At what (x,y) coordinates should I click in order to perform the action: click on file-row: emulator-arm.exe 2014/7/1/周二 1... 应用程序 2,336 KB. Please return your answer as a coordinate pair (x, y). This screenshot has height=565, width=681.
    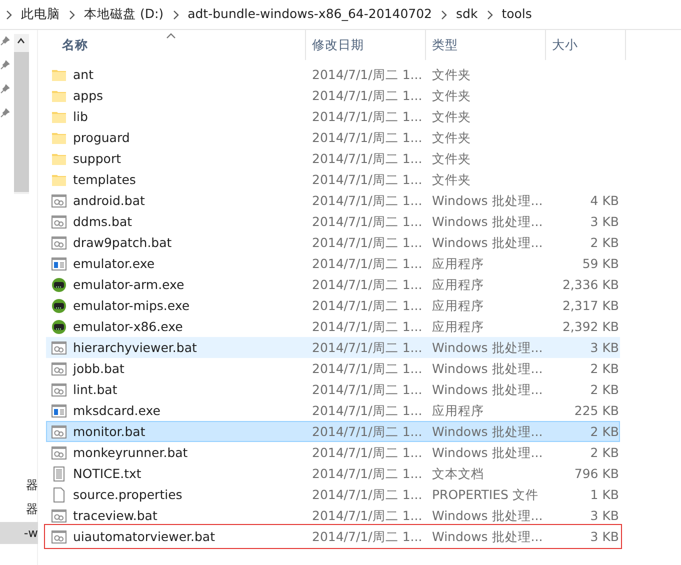
    Looking at the image, I should click on (333, 284).